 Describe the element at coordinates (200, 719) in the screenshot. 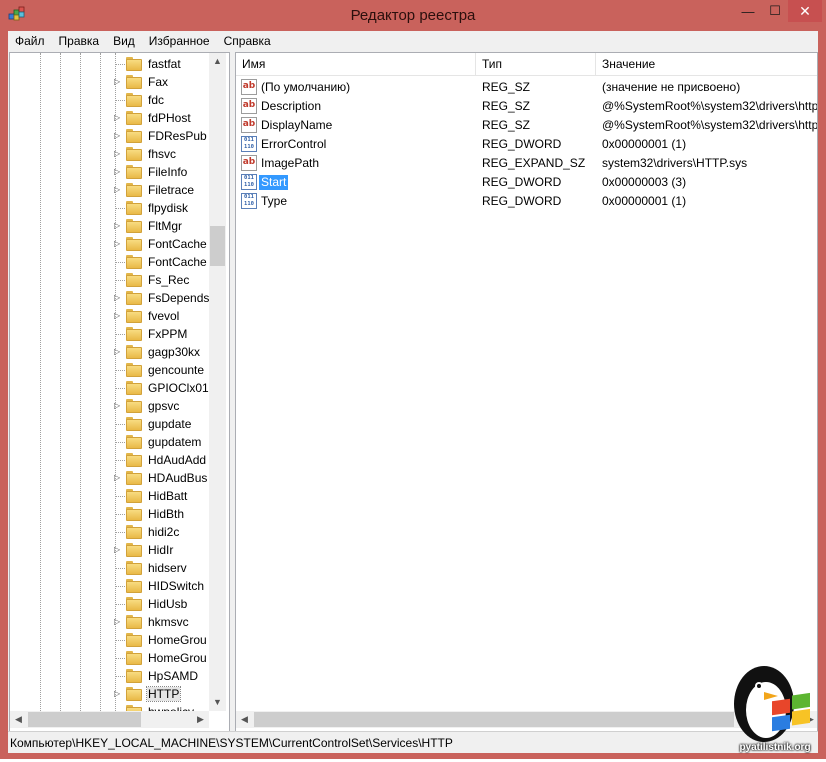

I see `scroll-right-arrow-icon: ▶` at that location.